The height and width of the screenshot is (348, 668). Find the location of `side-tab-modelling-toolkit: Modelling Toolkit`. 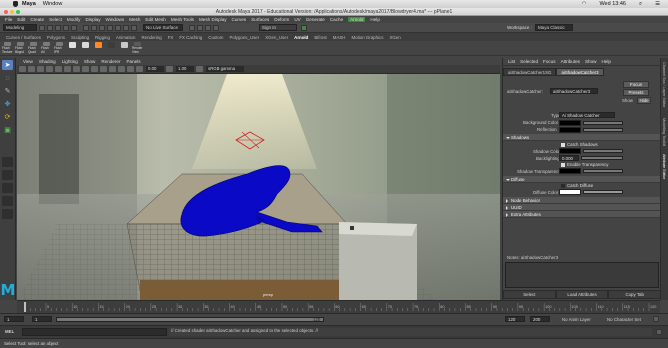

side-tab-modelling-toolkit: Modelling Toolkit is located at coordinates (664, 132).